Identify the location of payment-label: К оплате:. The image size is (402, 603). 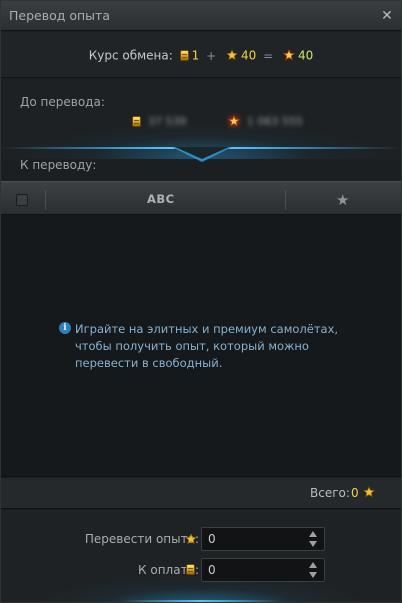
(168, 570).